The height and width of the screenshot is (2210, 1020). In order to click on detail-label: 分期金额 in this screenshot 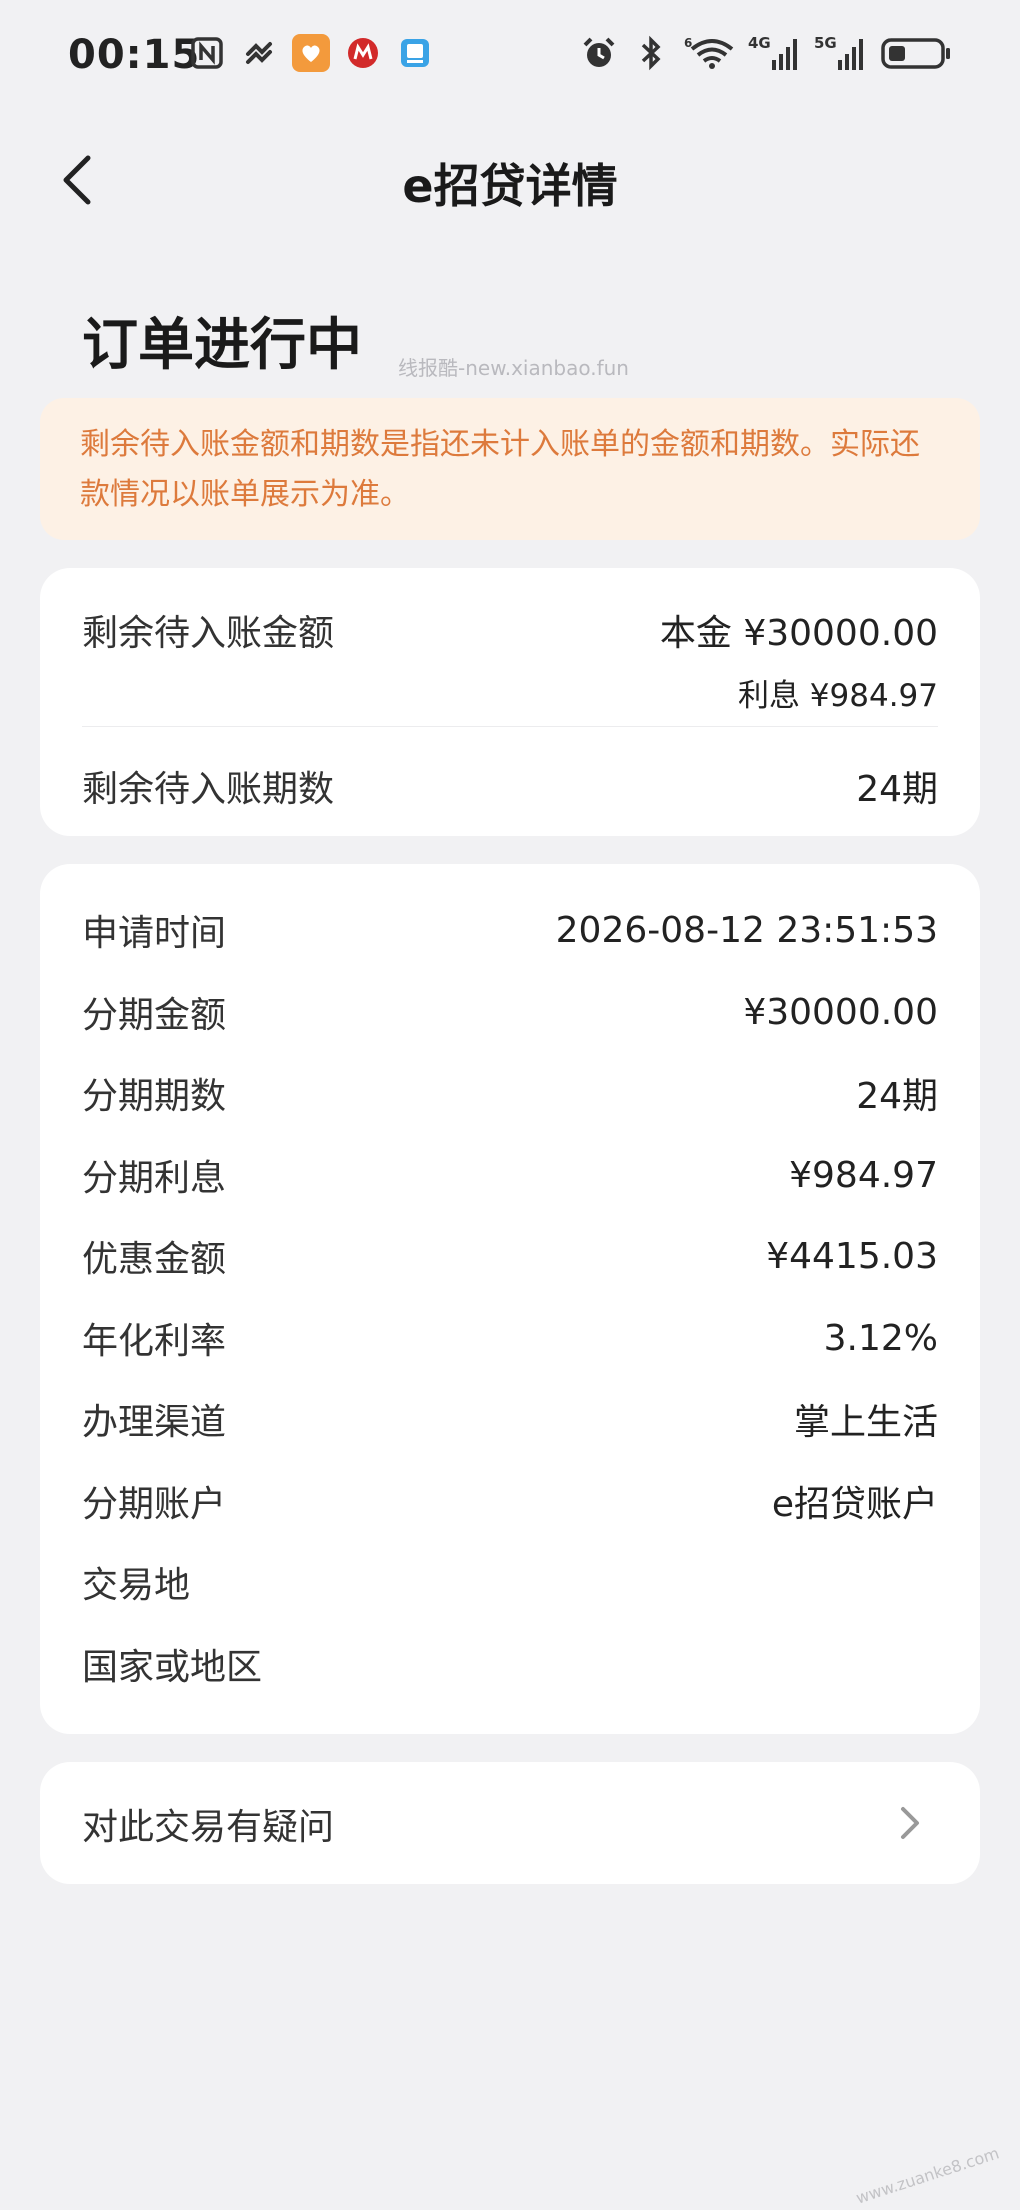, I will do `click(154, 1015)`.